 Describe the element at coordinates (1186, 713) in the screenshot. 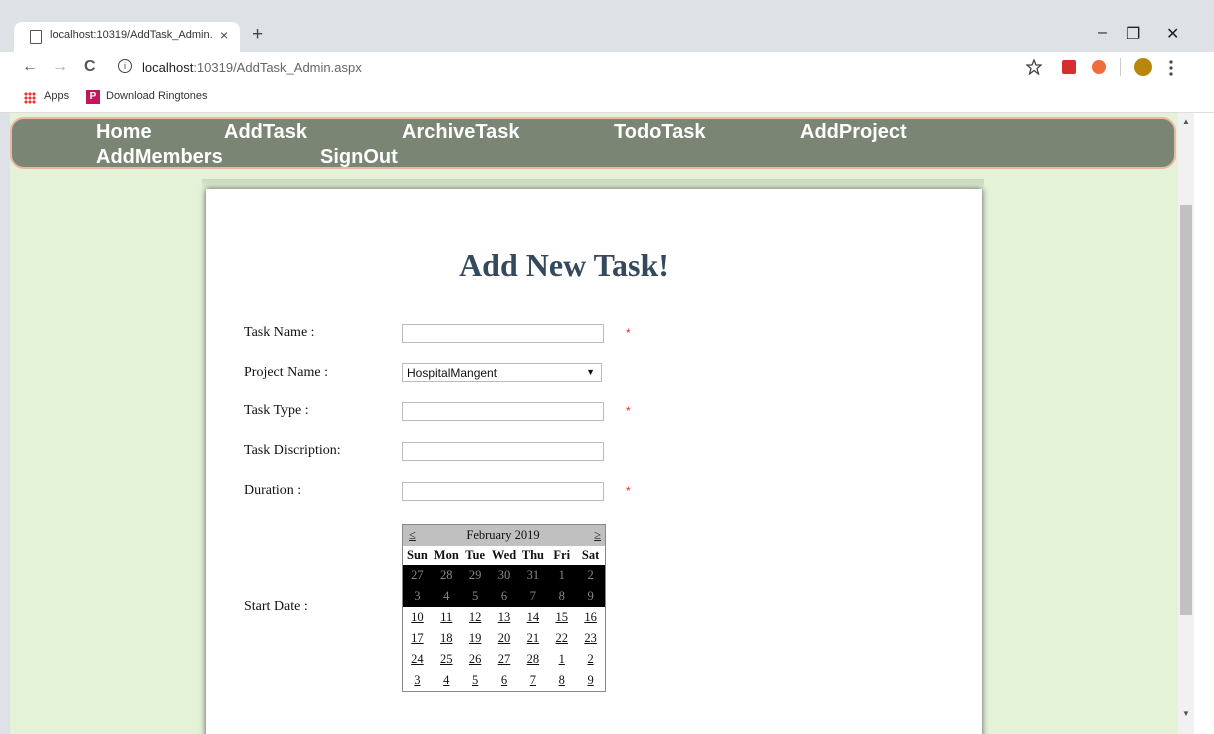

I see `scroll-down-arrow-icon: ▼` at that location.